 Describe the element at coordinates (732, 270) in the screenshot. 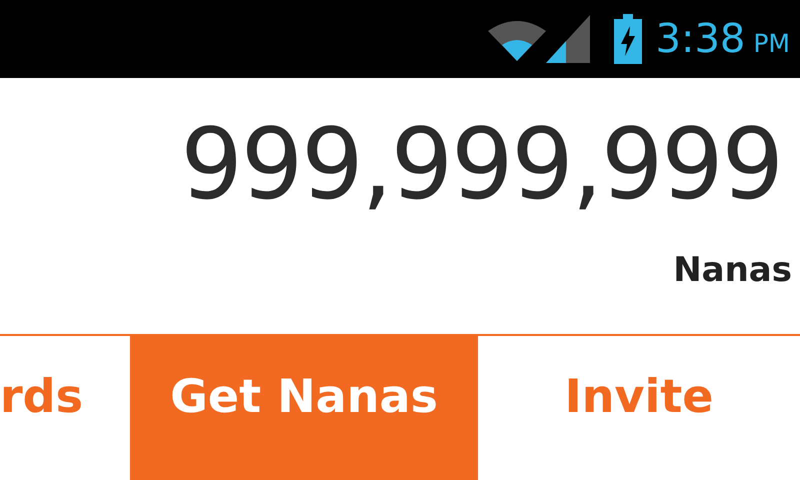

I see `balance-unit: Nanas` at that location.